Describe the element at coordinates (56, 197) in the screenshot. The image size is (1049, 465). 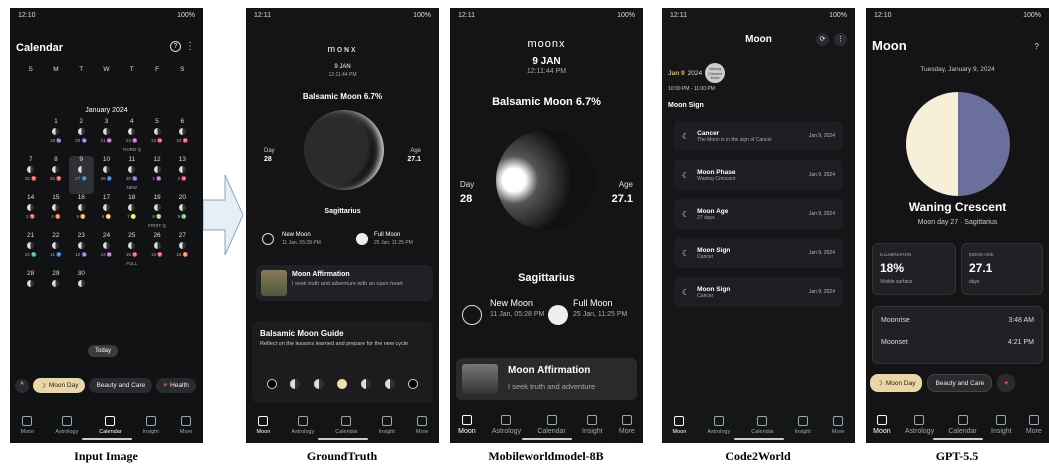
I see `day-number: 15` at that location.